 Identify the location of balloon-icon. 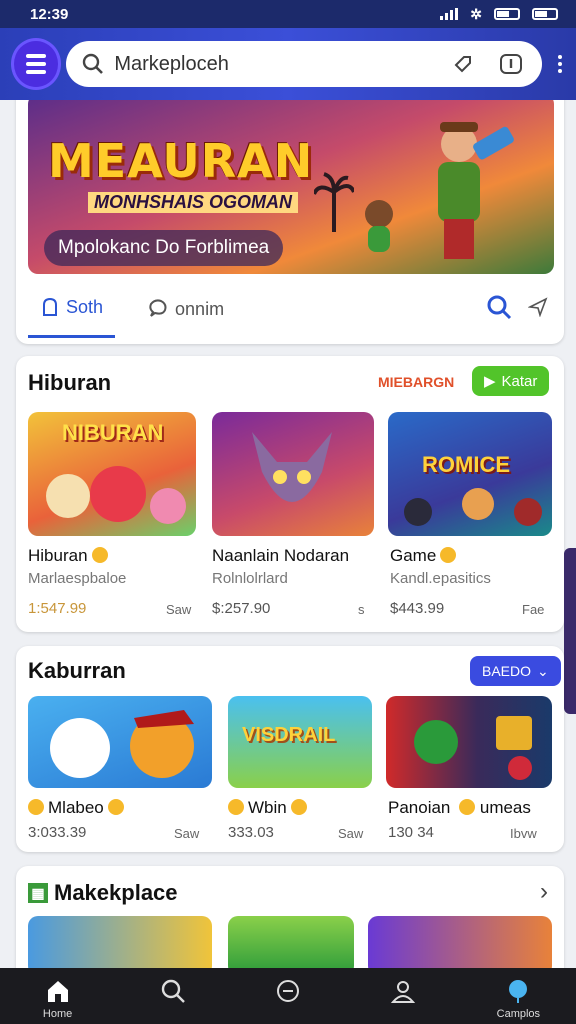
(518, 991).